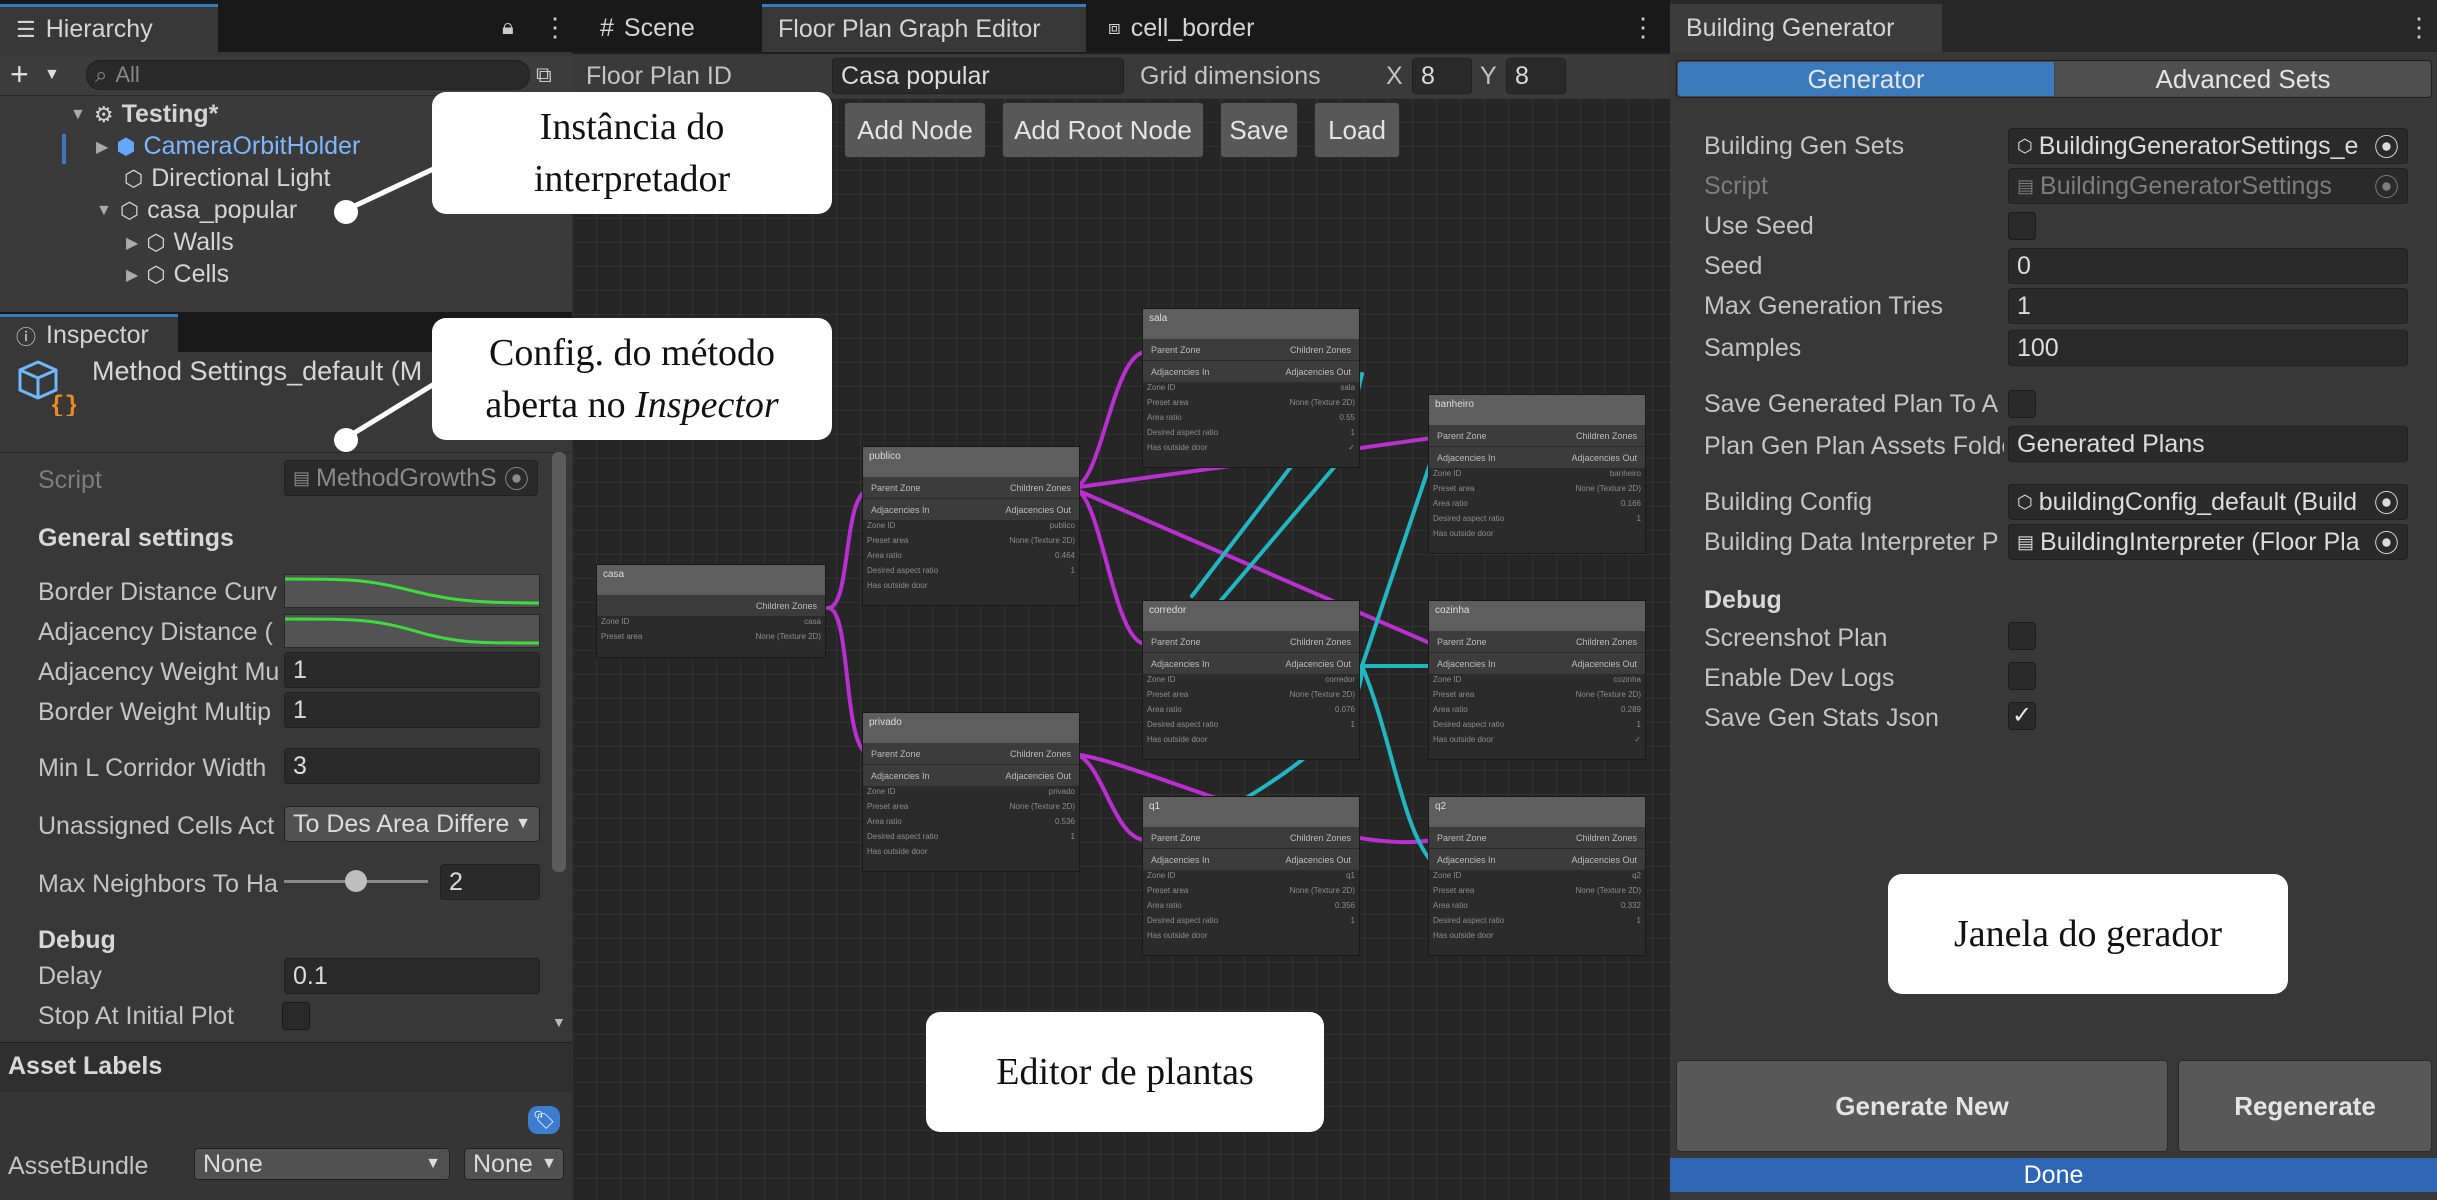 Image resolution: width=2437 pixels, height=1200 pixels. What do you see at coordinates (632, 379) in the screenshot?
I see `callout-method-config: Config. do método aberta no Inspector` at bounding box center [632, 379].